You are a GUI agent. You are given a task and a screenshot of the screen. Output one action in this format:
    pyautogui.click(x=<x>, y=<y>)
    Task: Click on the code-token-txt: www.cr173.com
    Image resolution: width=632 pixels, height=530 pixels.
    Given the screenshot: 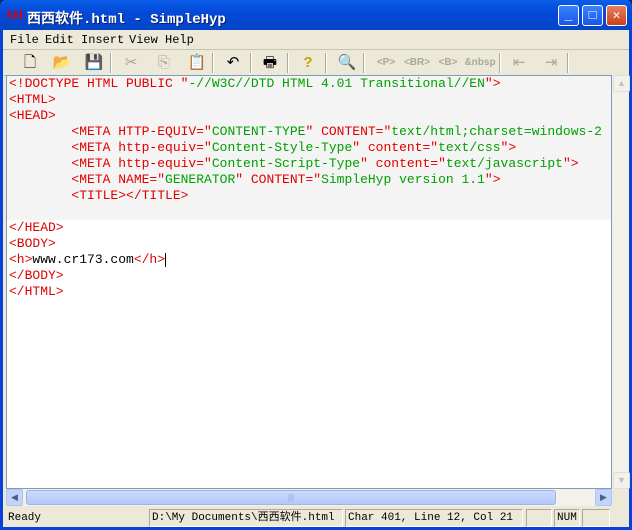 What is the action you would take?
    pyautogui.click(x=83, y=259)
    